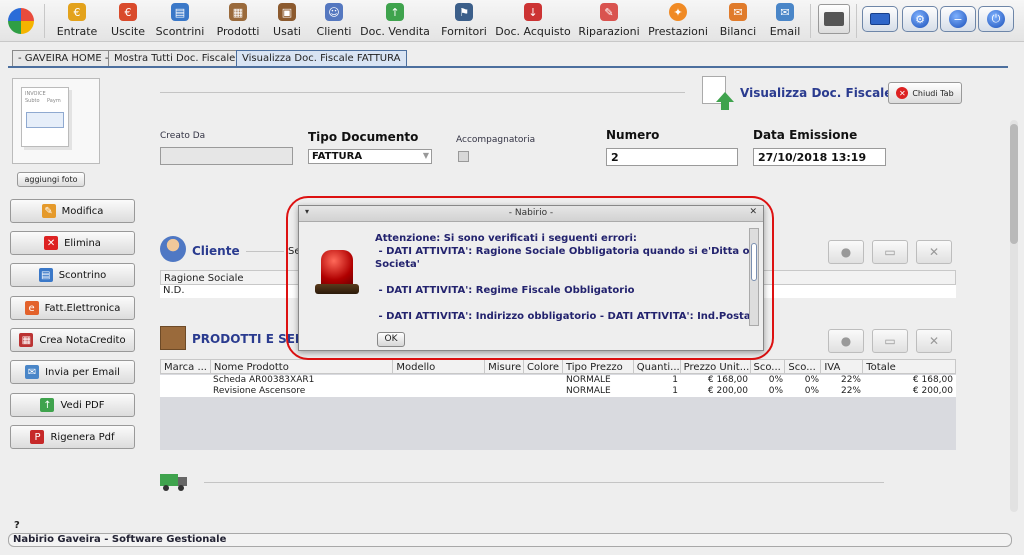 Image resolution: width=1024 pixels, height=555 pixels. I want to click on tab-all-docs: Mostra Tutti Doc. Fiscale, so click(175, 58).